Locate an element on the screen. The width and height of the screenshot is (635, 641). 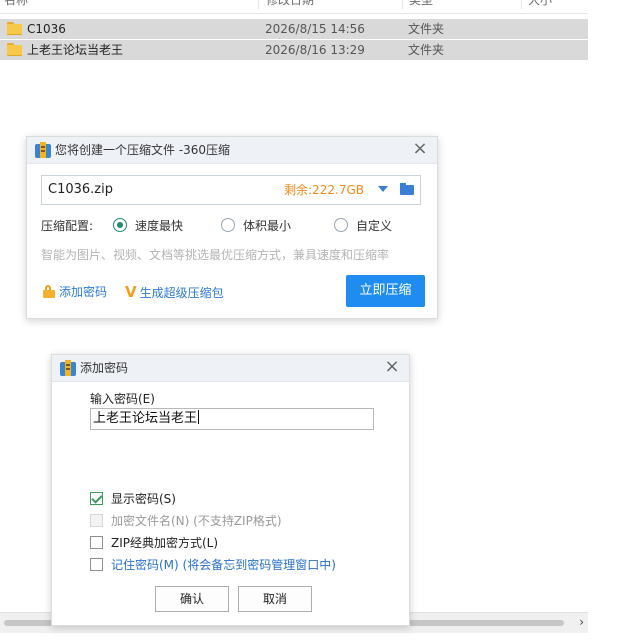
checkbox-label: 显示密码(S) is located at coordinates (143, 499).